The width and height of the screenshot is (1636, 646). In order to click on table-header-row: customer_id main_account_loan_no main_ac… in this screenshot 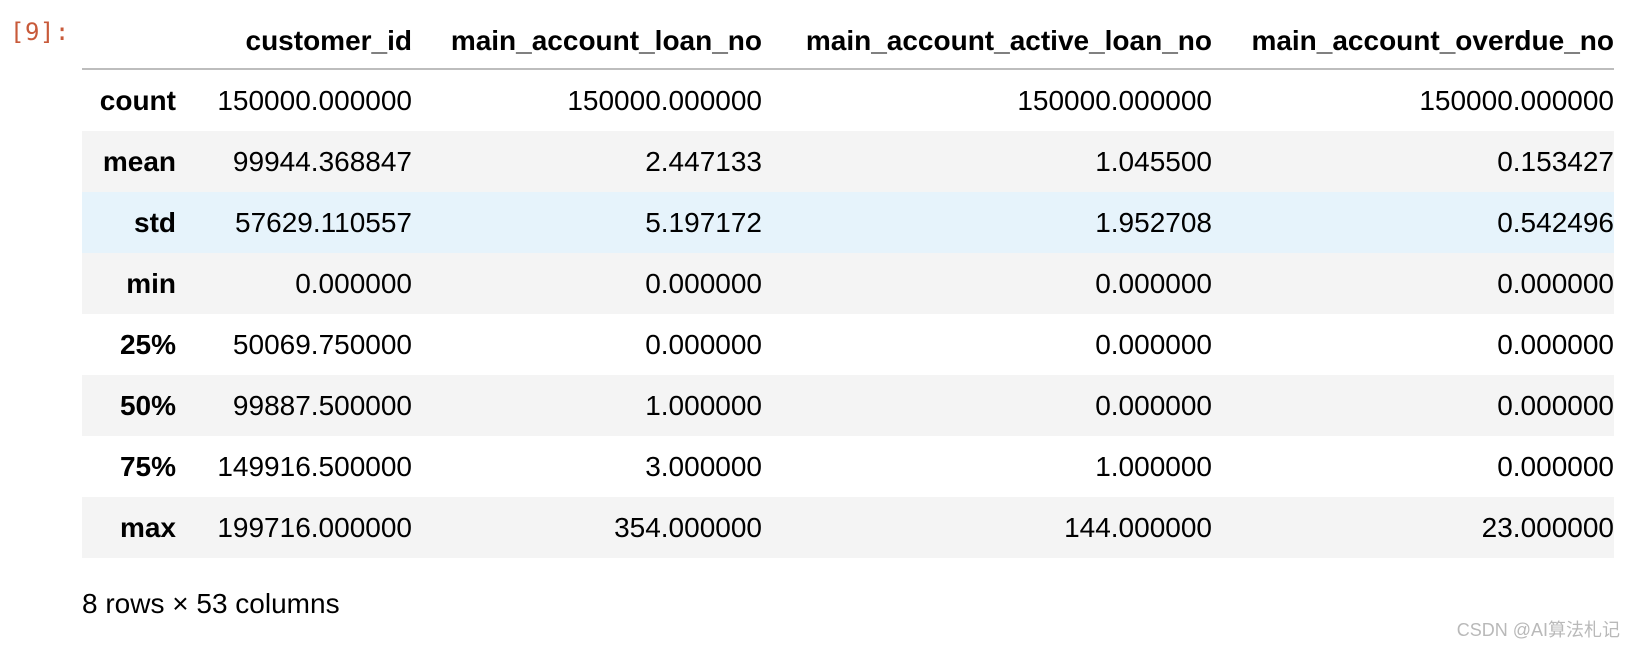, I will do `click(848, 42)`.